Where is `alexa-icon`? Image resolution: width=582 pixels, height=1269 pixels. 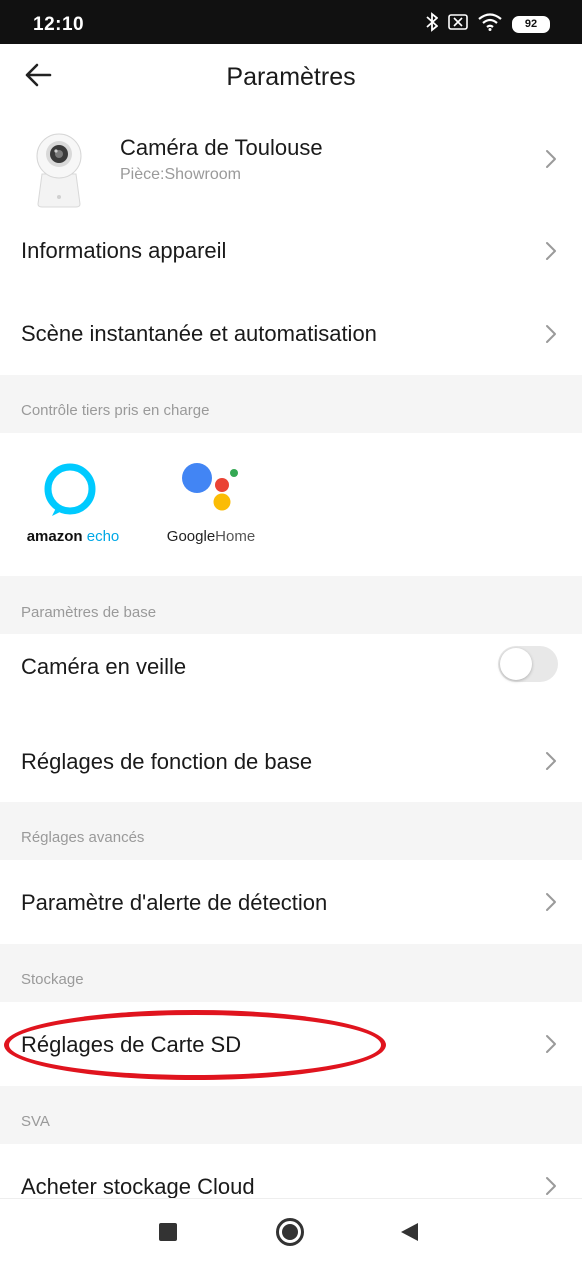
alexa-icon is located at coordinates (70, 492).